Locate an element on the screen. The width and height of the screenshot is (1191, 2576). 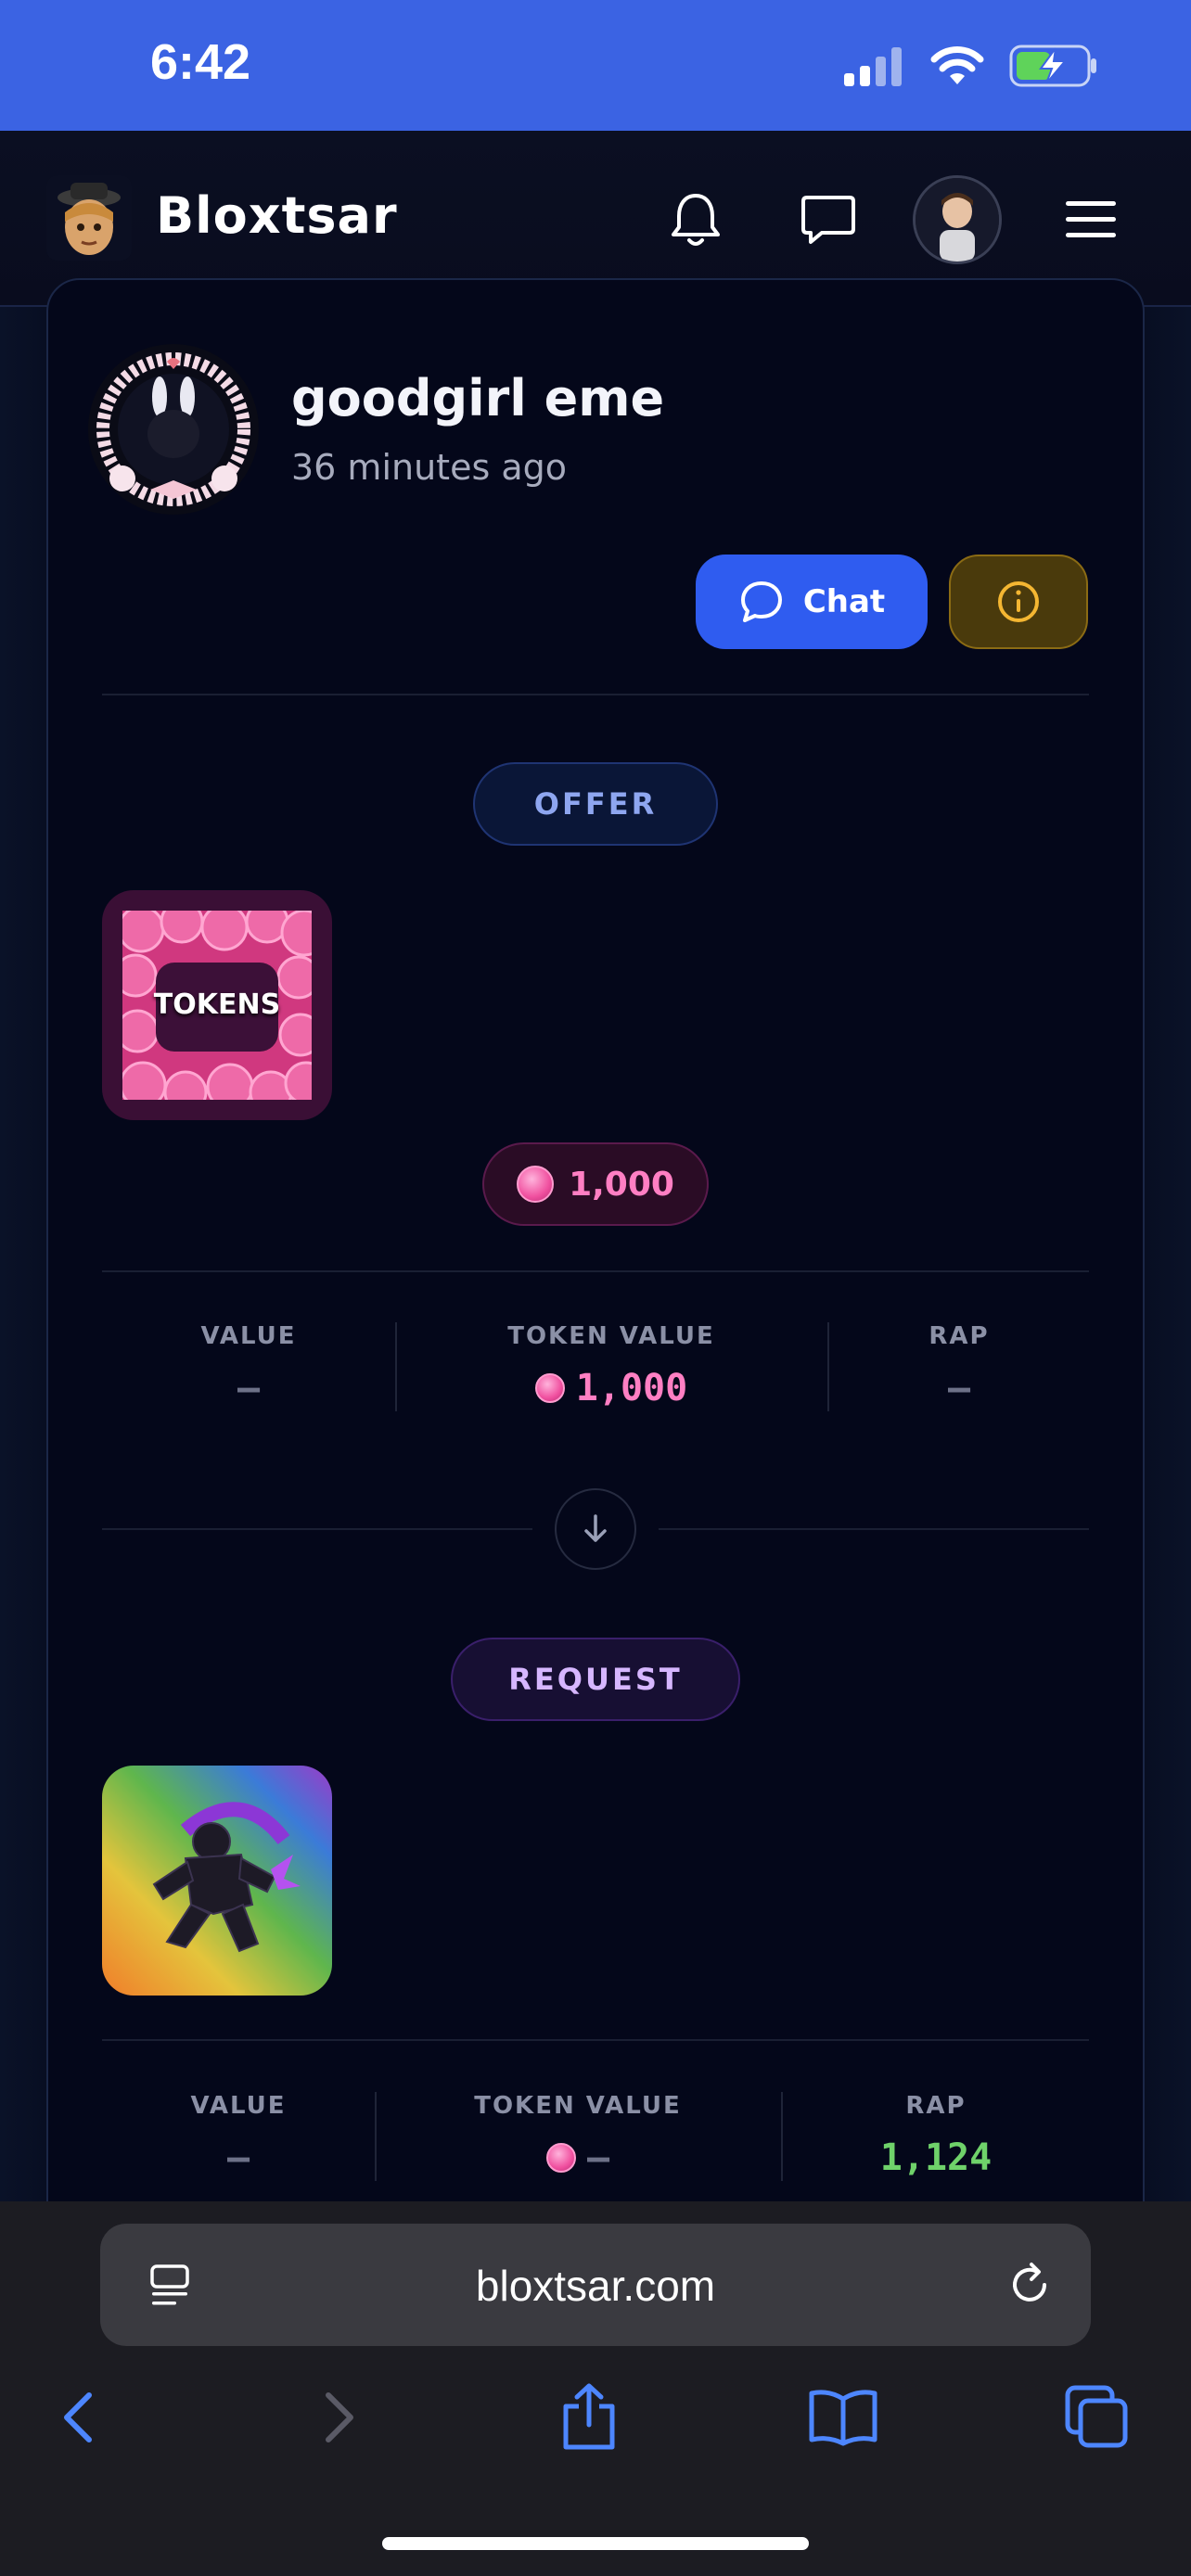
poster-time-ago: 36 minutes ago is located at coordinates (429, 467).